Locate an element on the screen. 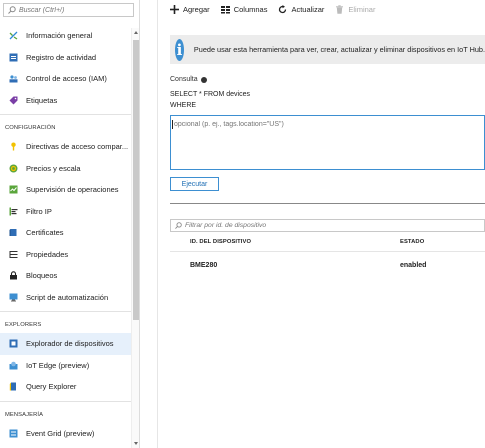 This screenshot has height=448, width=485. device-filter-box is located at coordinates (327, 225).